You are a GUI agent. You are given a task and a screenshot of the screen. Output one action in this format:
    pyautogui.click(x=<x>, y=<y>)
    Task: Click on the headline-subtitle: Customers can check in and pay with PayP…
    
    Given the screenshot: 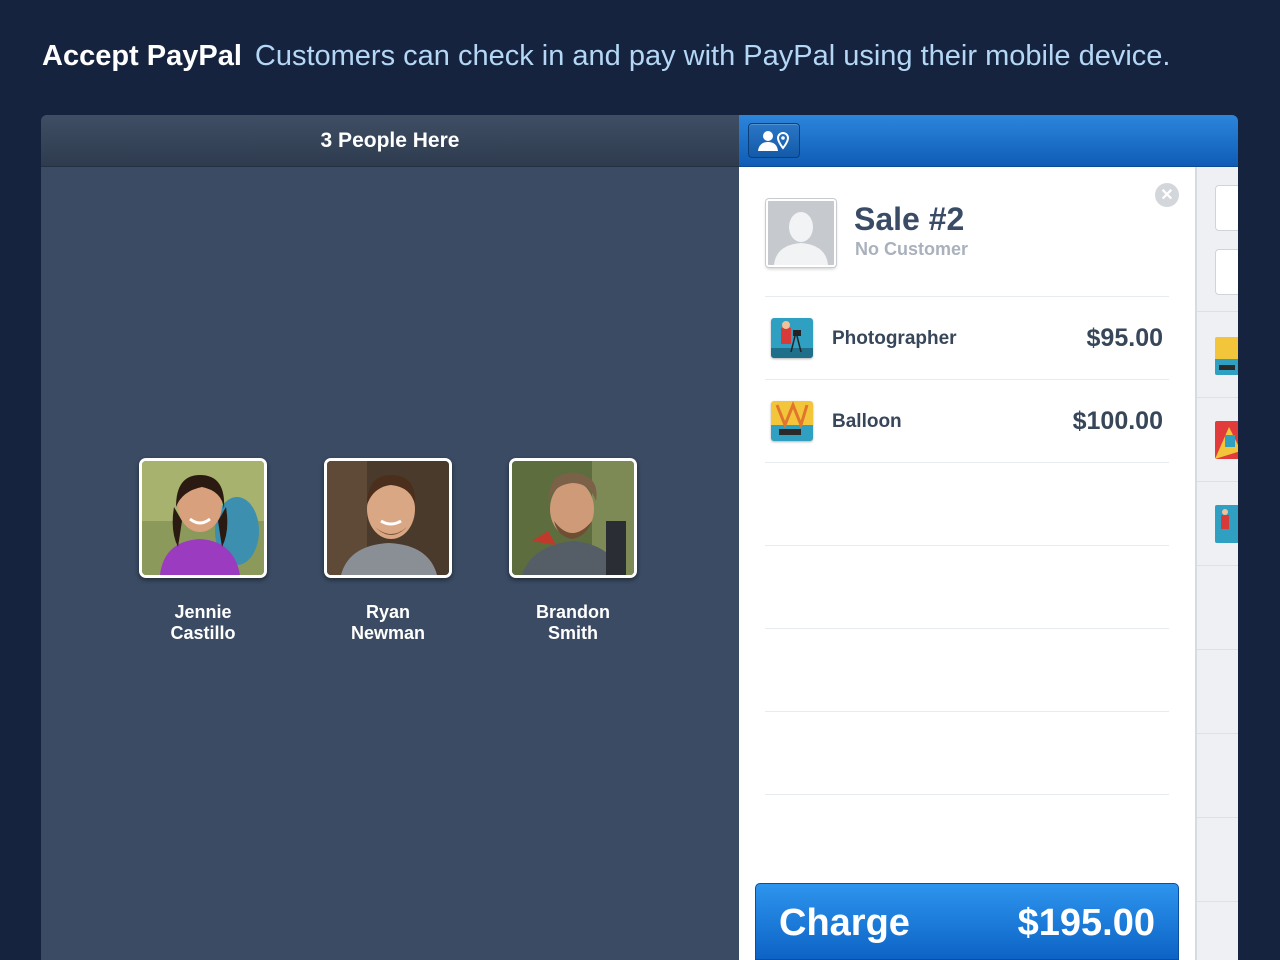 What is the action you would take?
    pyautogui.click(x=712, y=55)
    